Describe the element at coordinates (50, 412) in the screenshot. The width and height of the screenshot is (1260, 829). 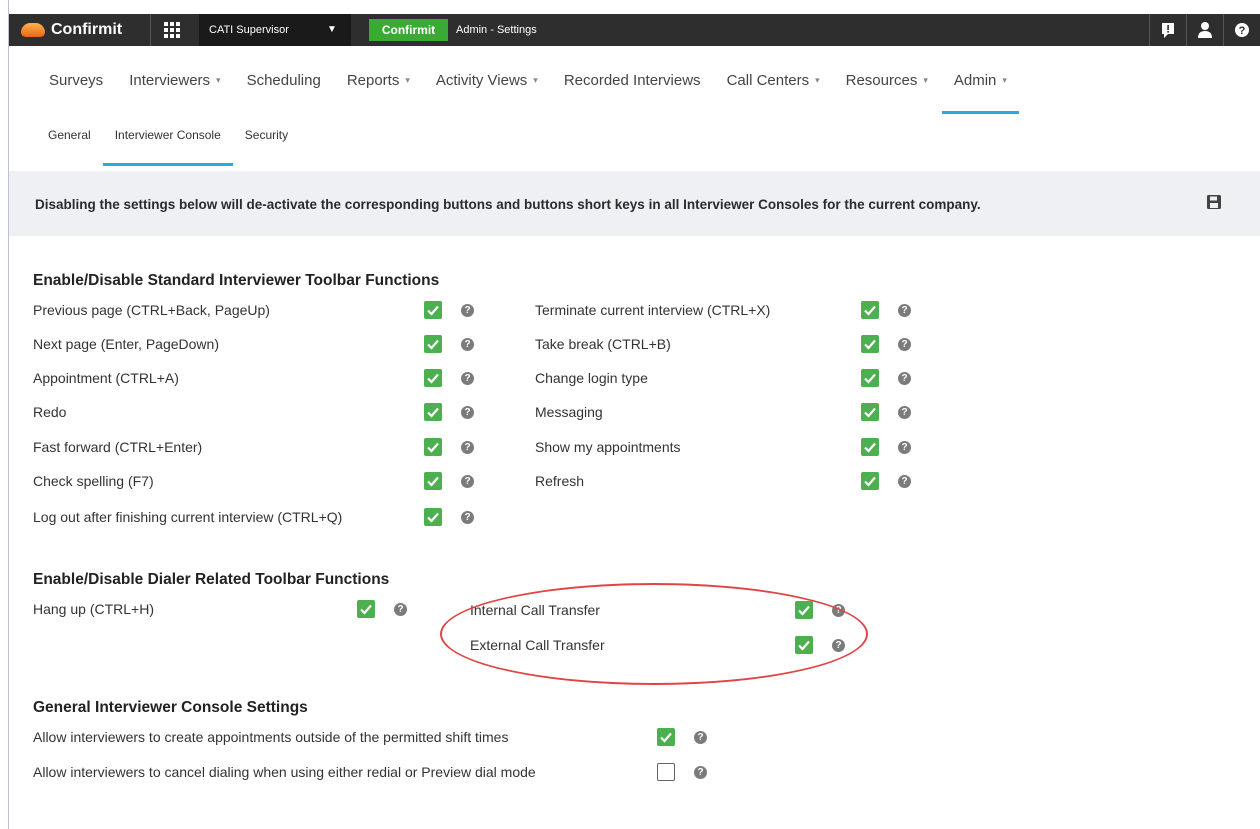
I see `setting-label: Redo` at that location.